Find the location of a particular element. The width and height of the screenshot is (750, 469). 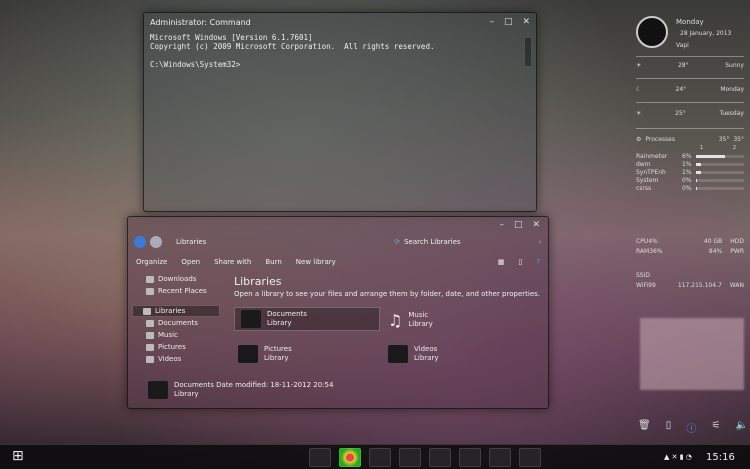

sidebar-item-recent-places: Recent Places is located at coordinates (176, 291).